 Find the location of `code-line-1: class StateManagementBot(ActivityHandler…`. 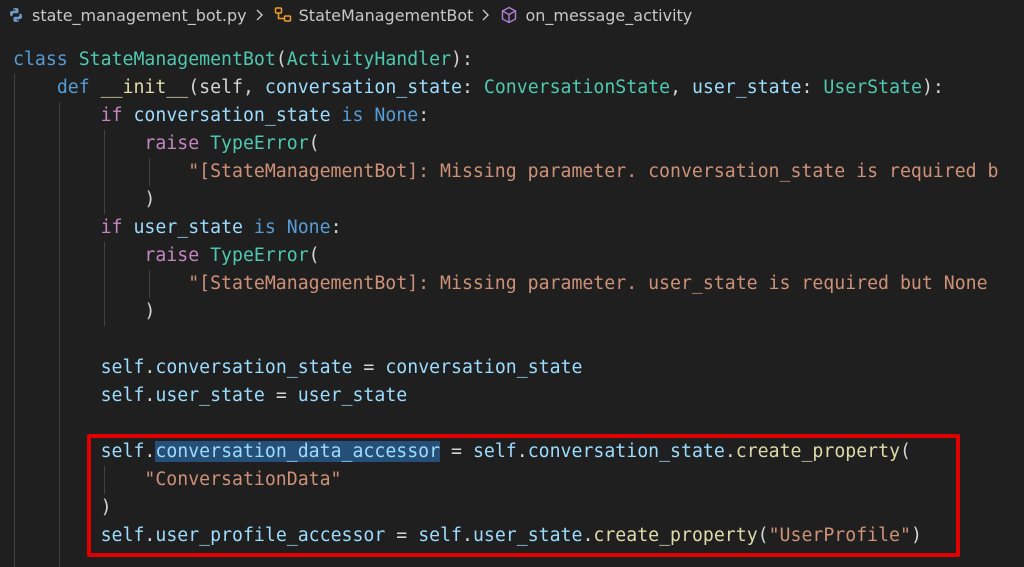

code-line-1: class StateManagementBot(ActivityHandler… is located at coordinates (243, 59).